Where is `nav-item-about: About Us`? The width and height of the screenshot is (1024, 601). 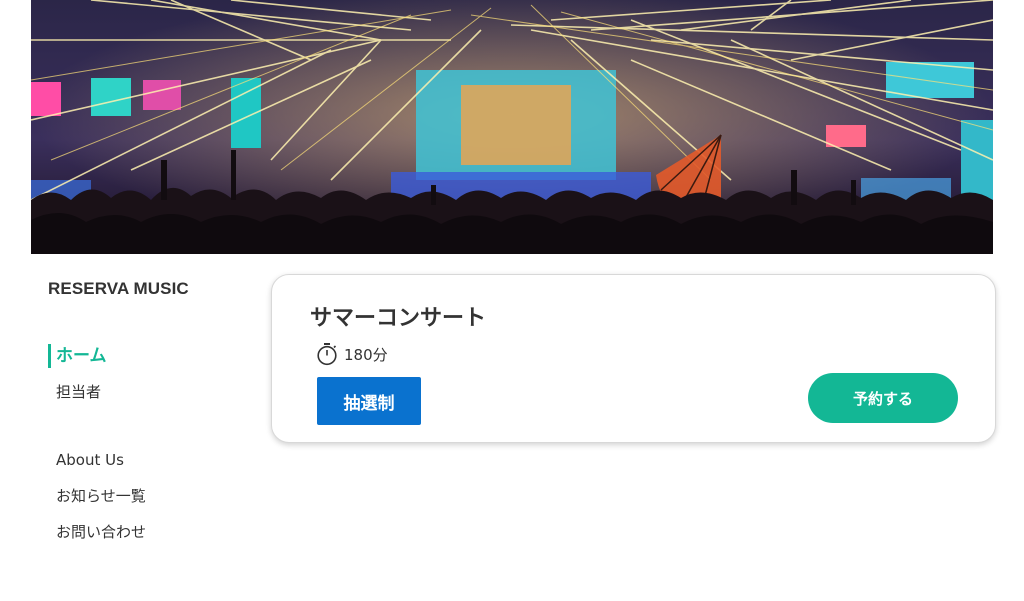
nav-item-about: About Us is located at coordinates (148, 460).